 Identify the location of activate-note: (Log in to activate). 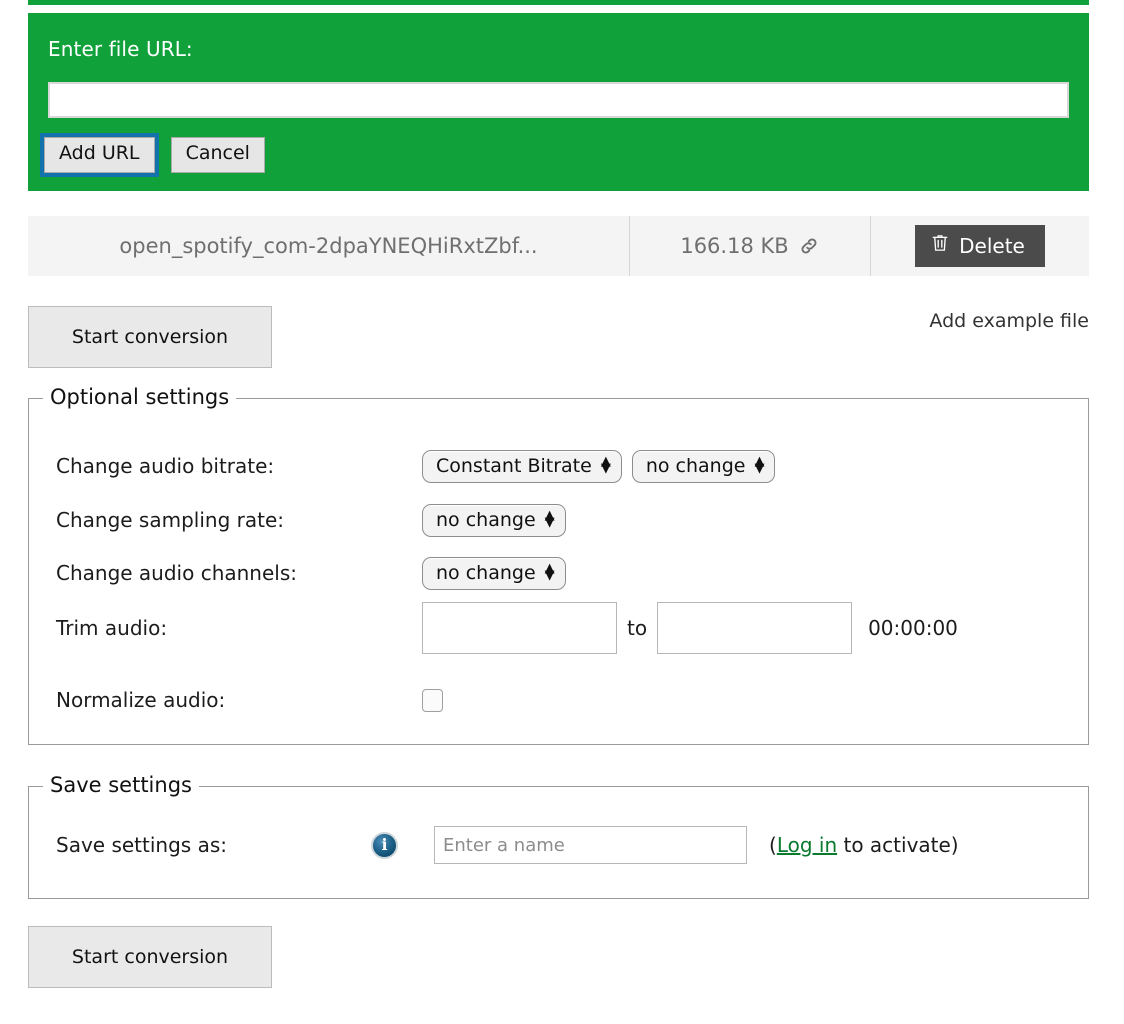
(864, 845).